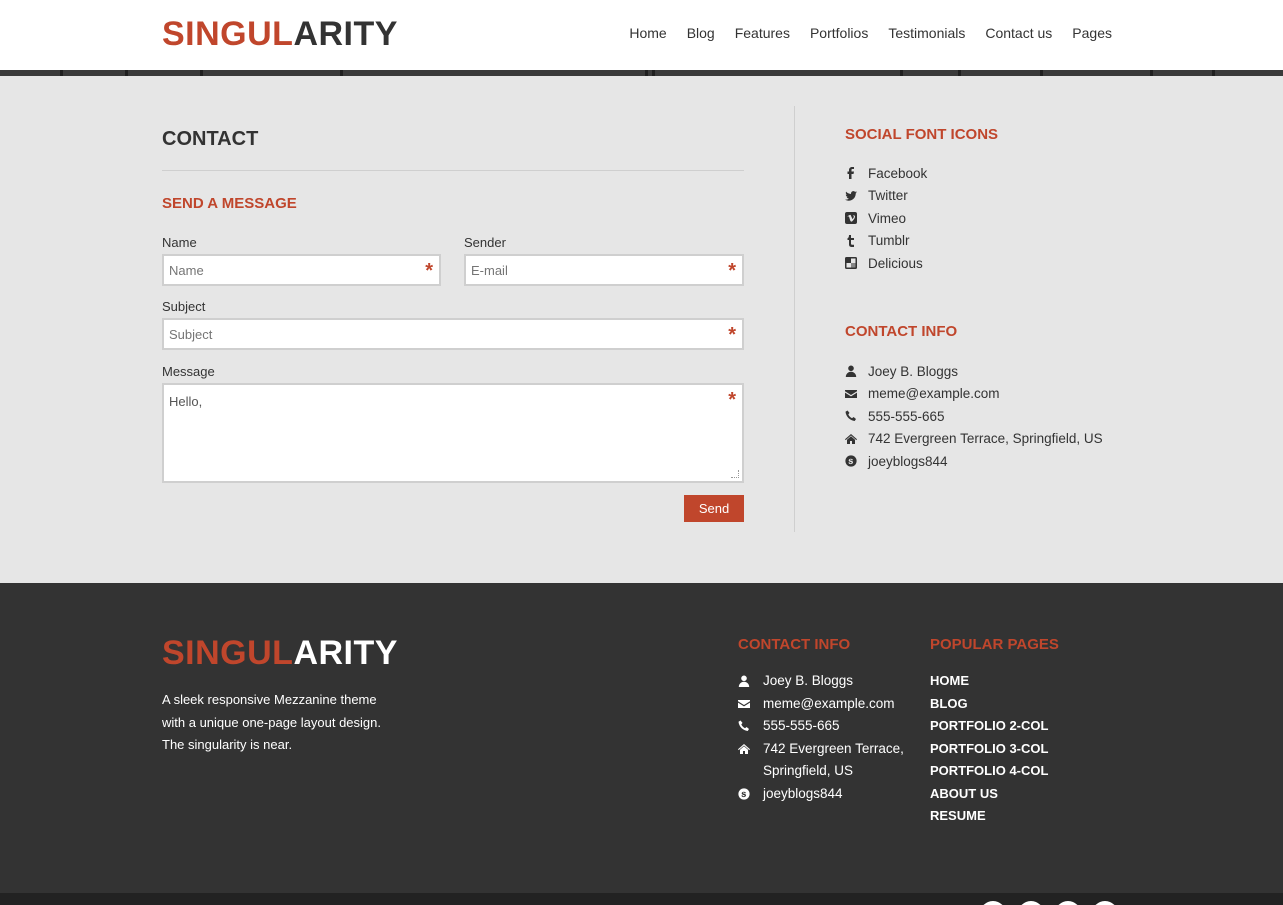 The width and height of the screenshot is (1283, 905). What do you see at coordinates (833, 759) in the screenshot?
I see `footer-contact-label: 742 Evergreen Terrace, Springfield, US` at bounding box center [833, 759].